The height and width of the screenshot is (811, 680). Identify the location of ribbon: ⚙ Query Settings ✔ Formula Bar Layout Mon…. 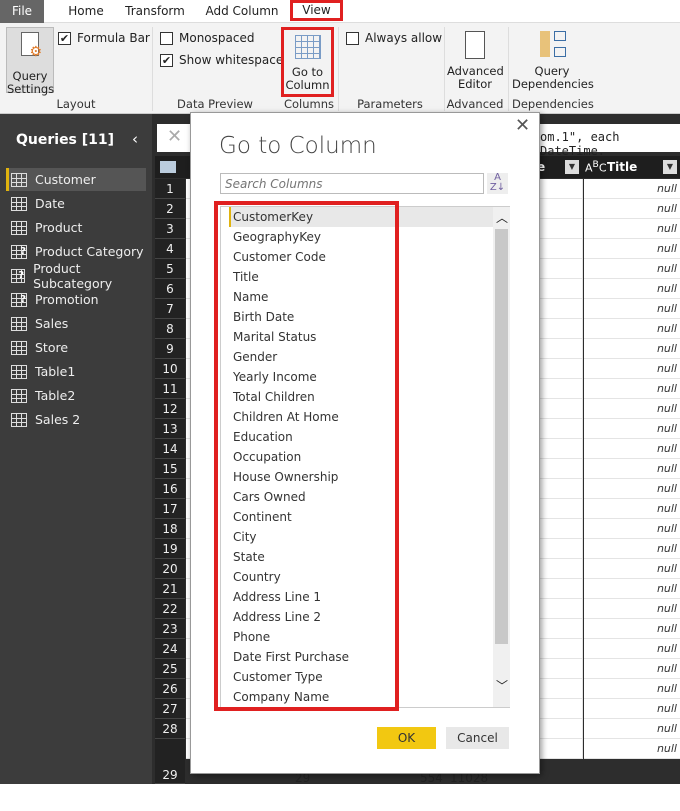
(340, 68).